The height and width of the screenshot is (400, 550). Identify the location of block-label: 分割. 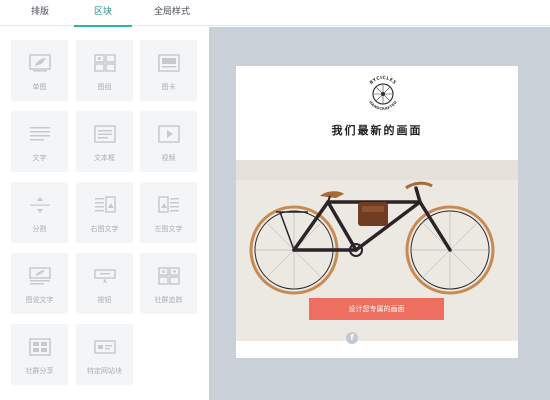
(39, 229).